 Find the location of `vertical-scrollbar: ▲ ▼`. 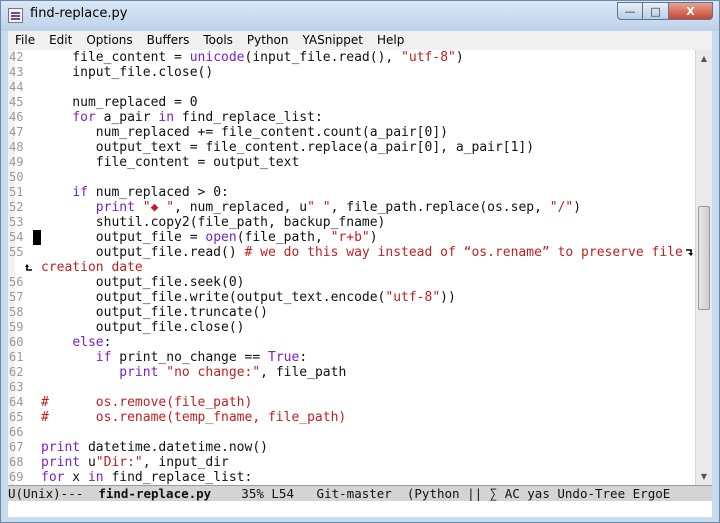

vertical-scrollbar: ▲ ▼ is located at coordinates (703, 267).